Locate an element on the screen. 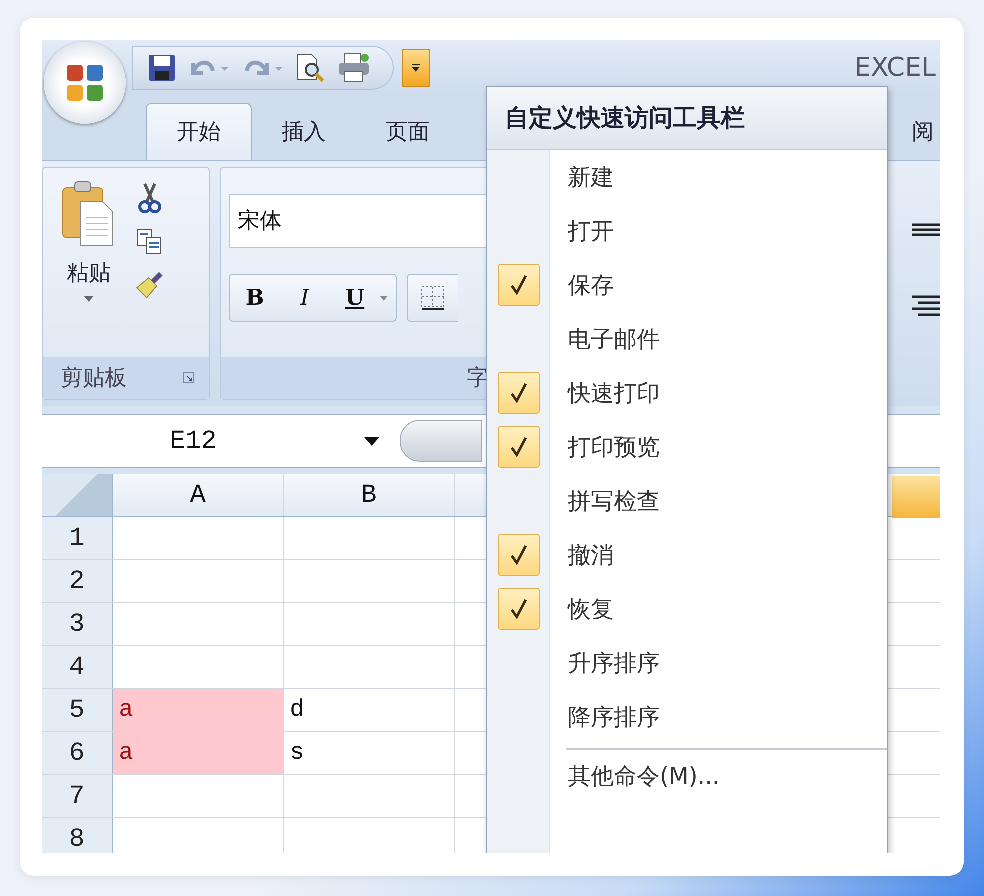 The width and height of the screenshot is (984, 896). printer-icon is located at coordinates (354, 68).